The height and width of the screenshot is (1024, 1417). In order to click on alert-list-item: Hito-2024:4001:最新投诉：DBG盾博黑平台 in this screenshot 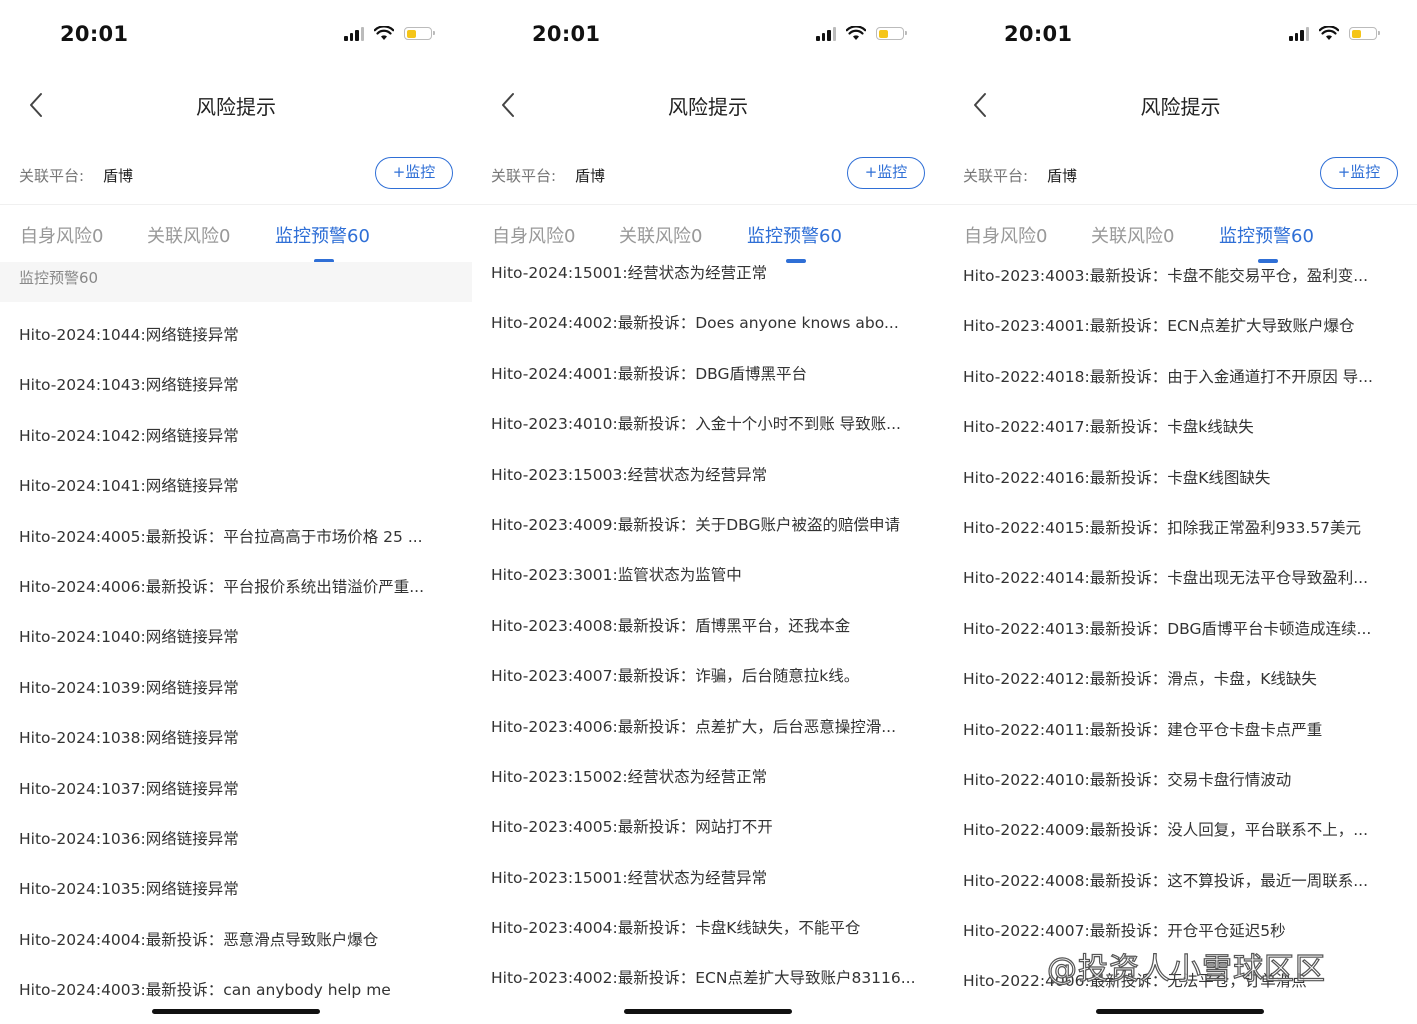, I will do `click(708, 374)`.